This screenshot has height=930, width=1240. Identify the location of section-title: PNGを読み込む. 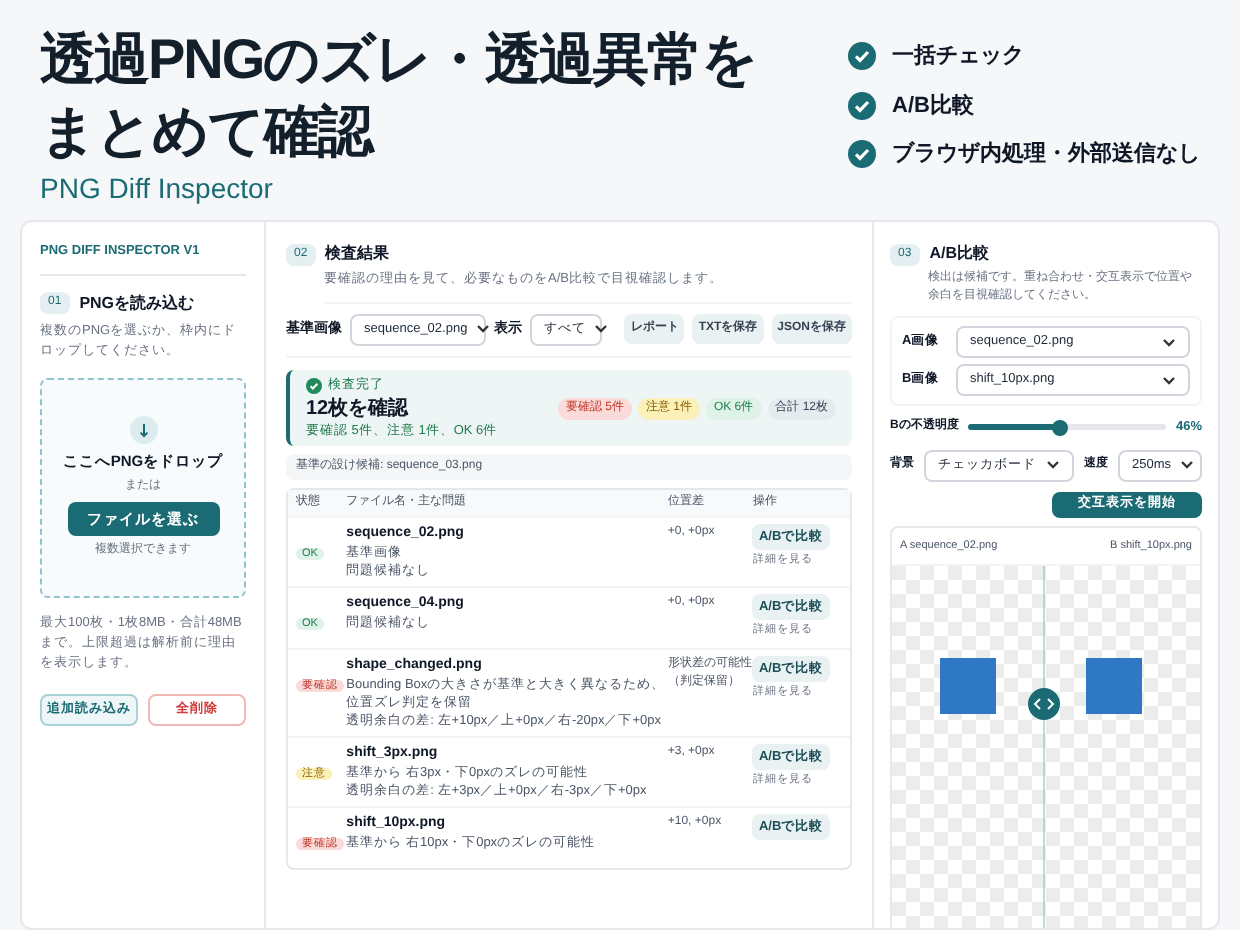
(137, 303).